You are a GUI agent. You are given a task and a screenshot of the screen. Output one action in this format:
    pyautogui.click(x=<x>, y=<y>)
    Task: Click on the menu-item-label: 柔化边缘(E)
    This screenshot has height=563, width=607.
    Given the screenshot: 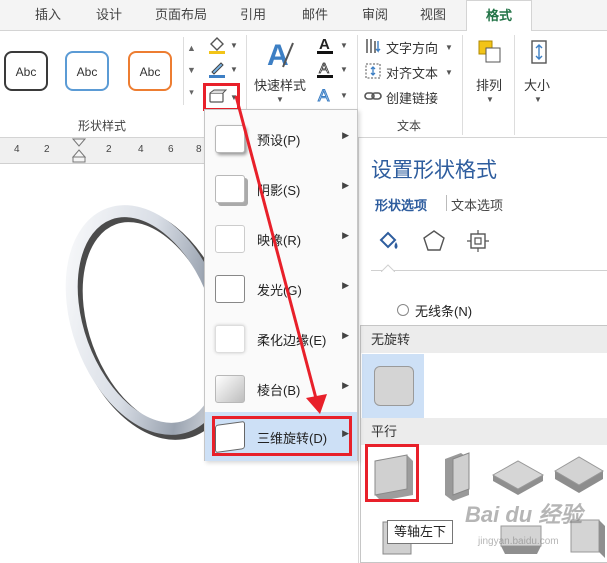 What is the action you would take?
    pyautogui.click(x=292, y=340)
    